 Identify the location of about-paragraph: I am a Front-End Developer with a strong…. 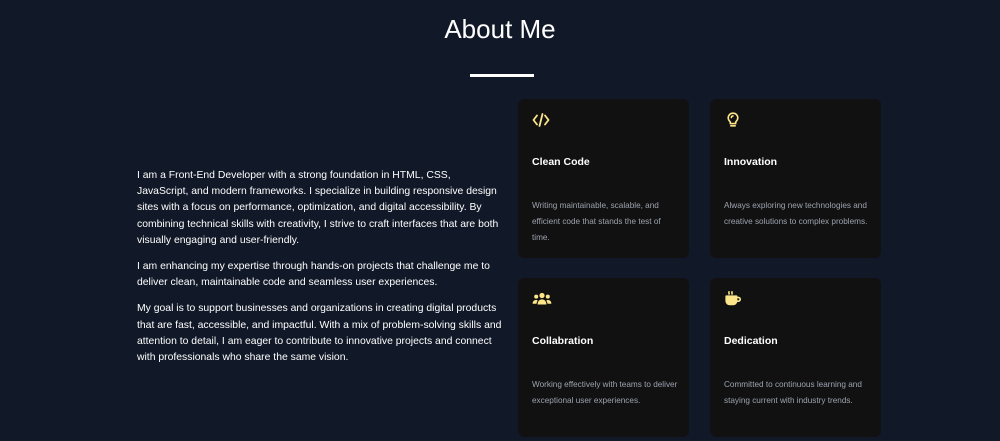
(318, 208).